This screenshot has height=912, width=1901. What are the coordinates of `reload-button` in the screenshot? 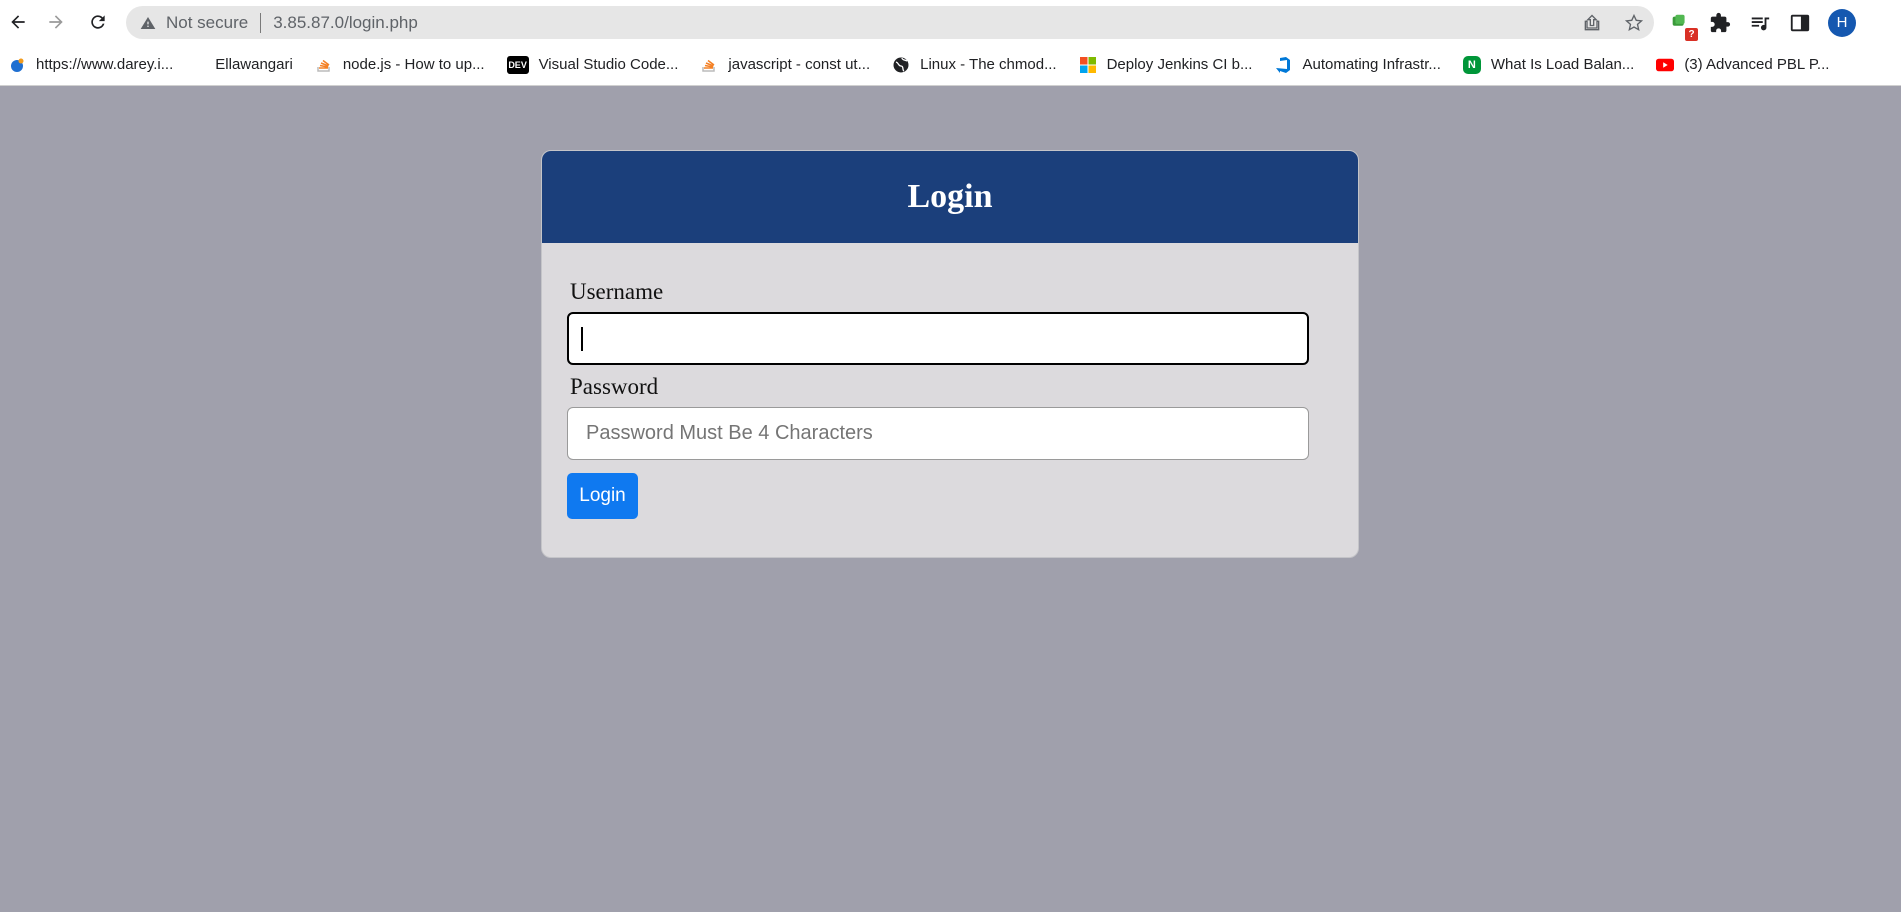 It's located at (98, 22).